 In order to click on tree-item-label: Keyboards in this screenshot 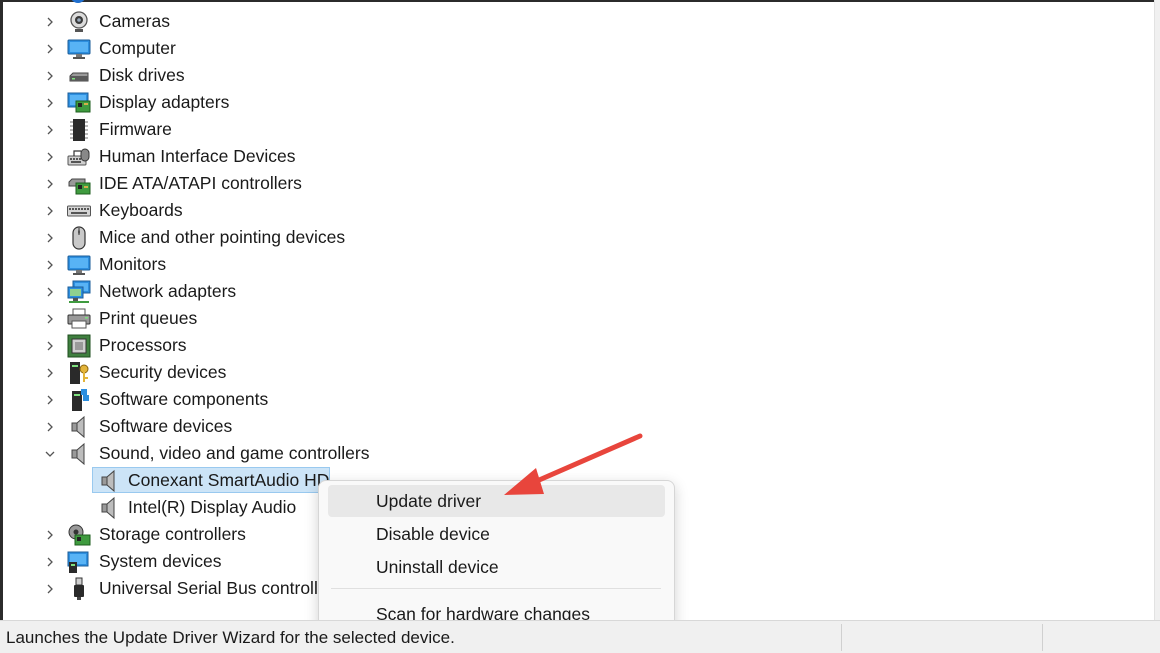, I will do `click(141, 210)`.